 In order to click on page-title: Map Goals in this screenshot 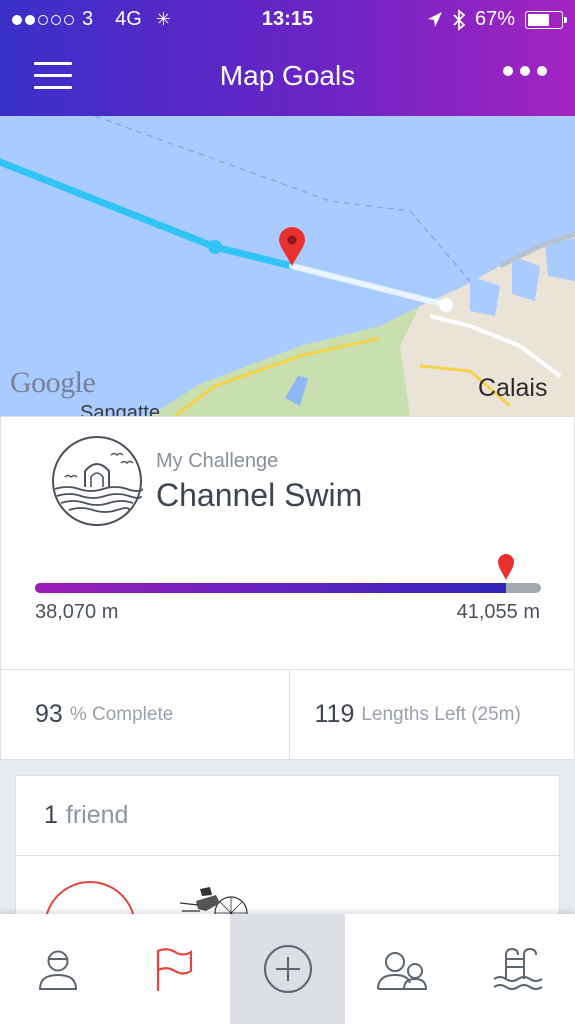, I will do `click(287, 75)`.